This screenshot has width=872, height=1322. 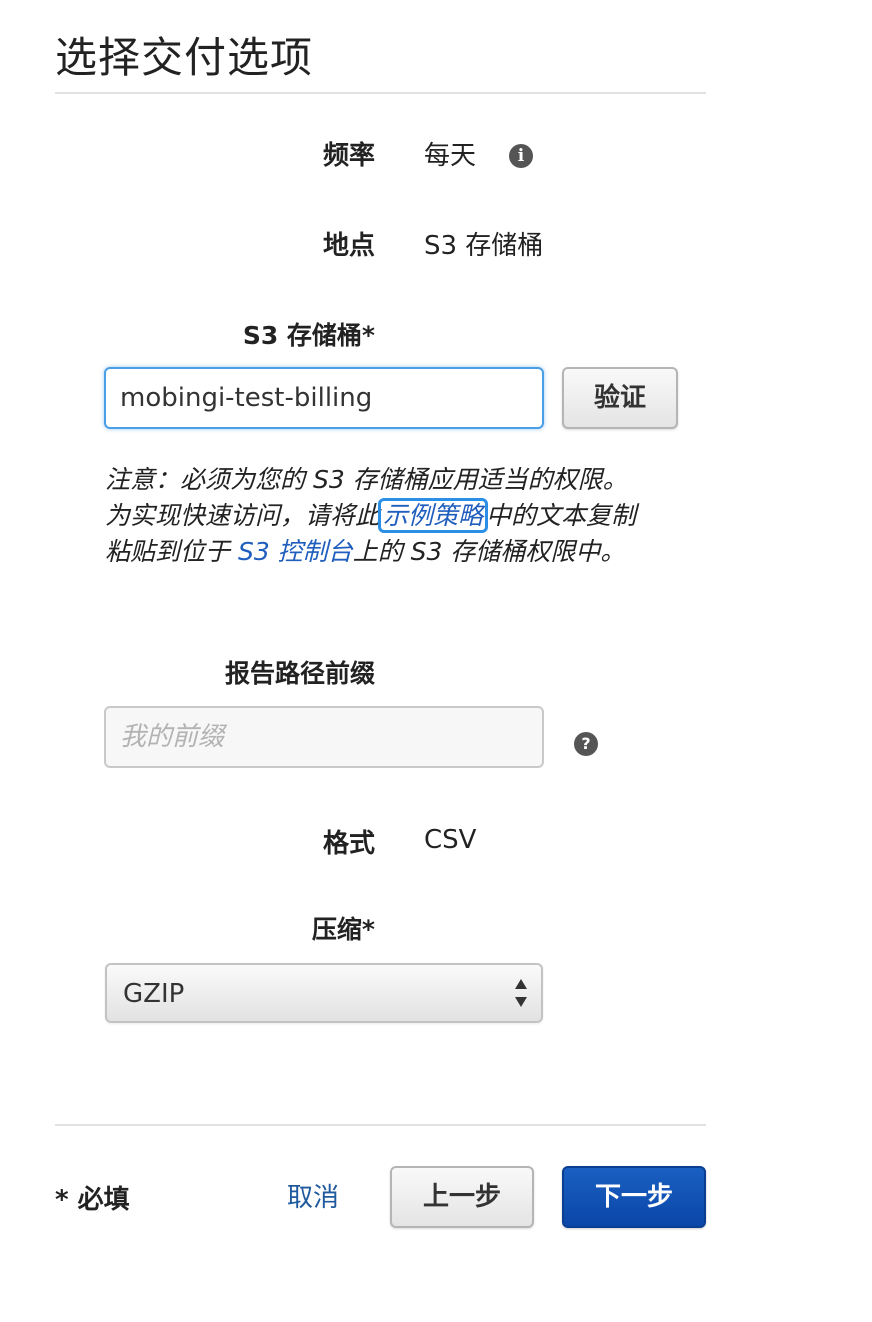 I want to click on report-prefix-label: 报告路径前缀, so click(x=299, y=673).